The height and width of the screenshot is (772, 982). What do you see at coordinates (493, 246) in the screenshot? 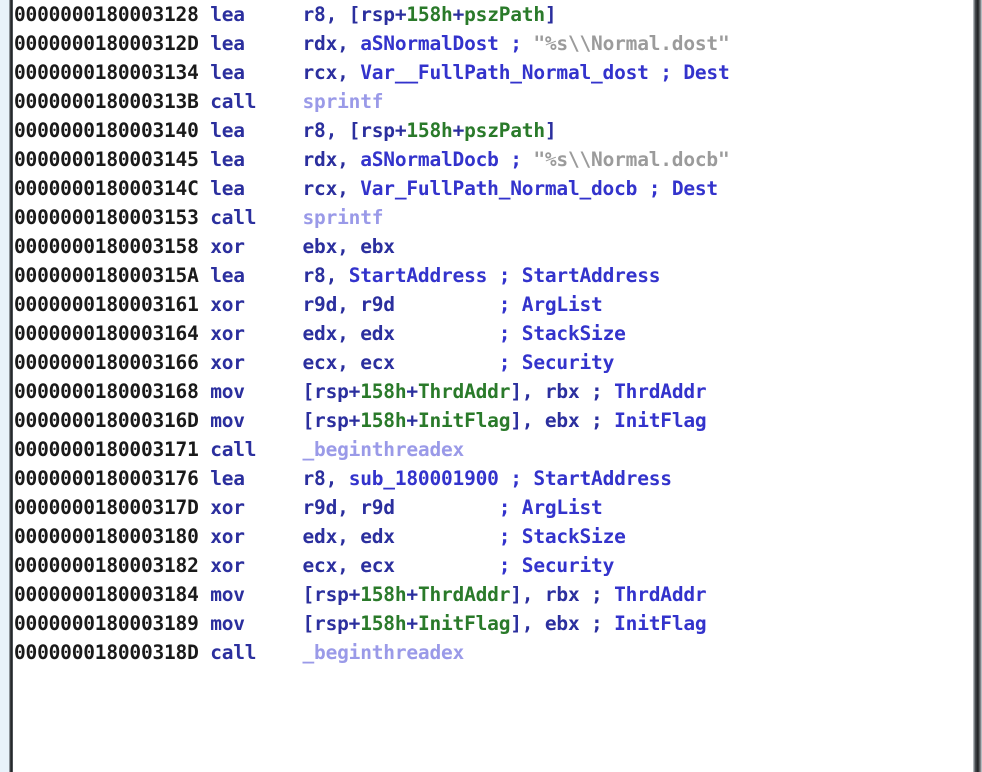
I see `disassembly-line: 0000000180003158 xor ebx, ebx` at bounding box center [493, 246].